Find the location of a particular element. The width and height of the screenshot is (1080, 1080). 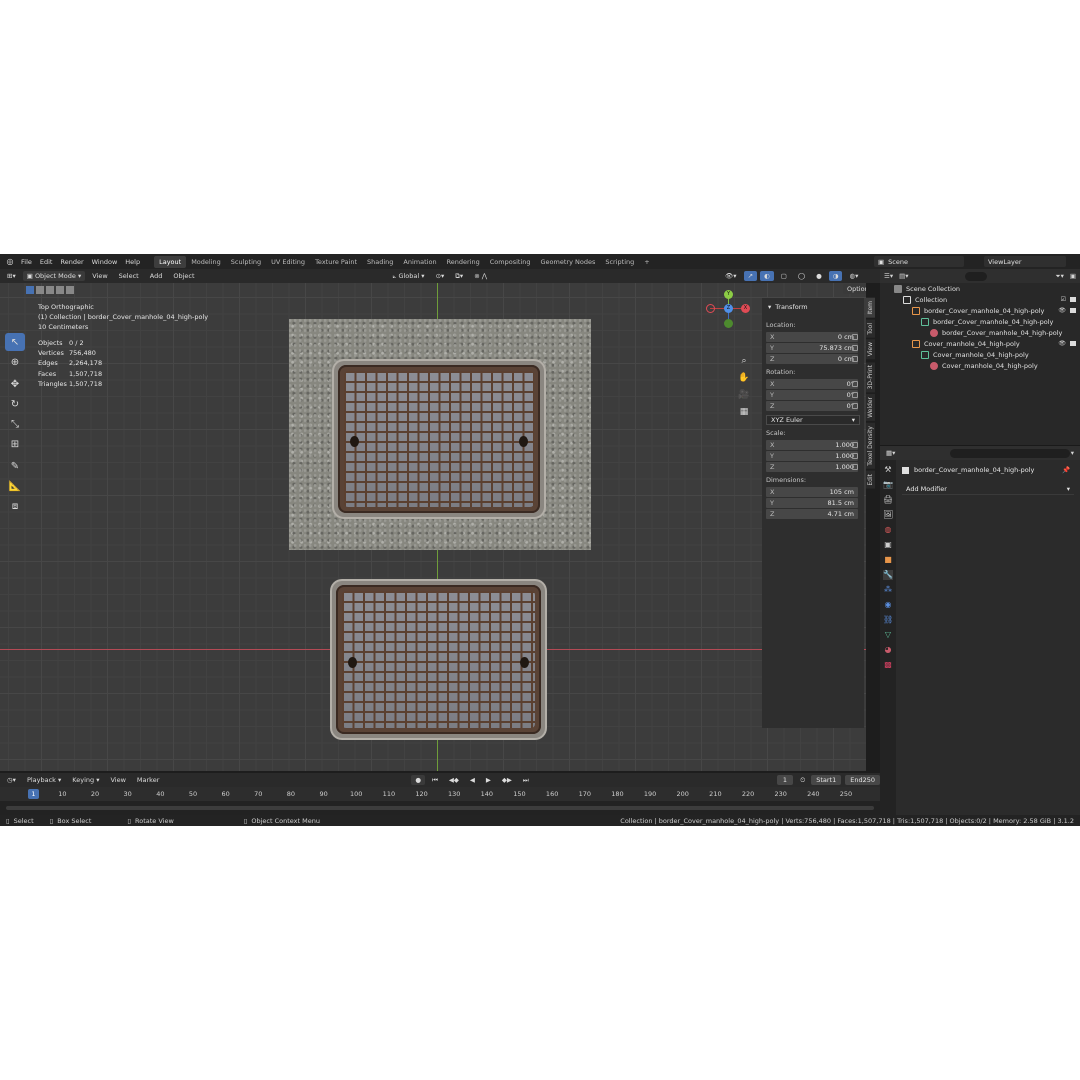

shading-rendered-icon: ◍▾ is located at coordinates (853, 276).